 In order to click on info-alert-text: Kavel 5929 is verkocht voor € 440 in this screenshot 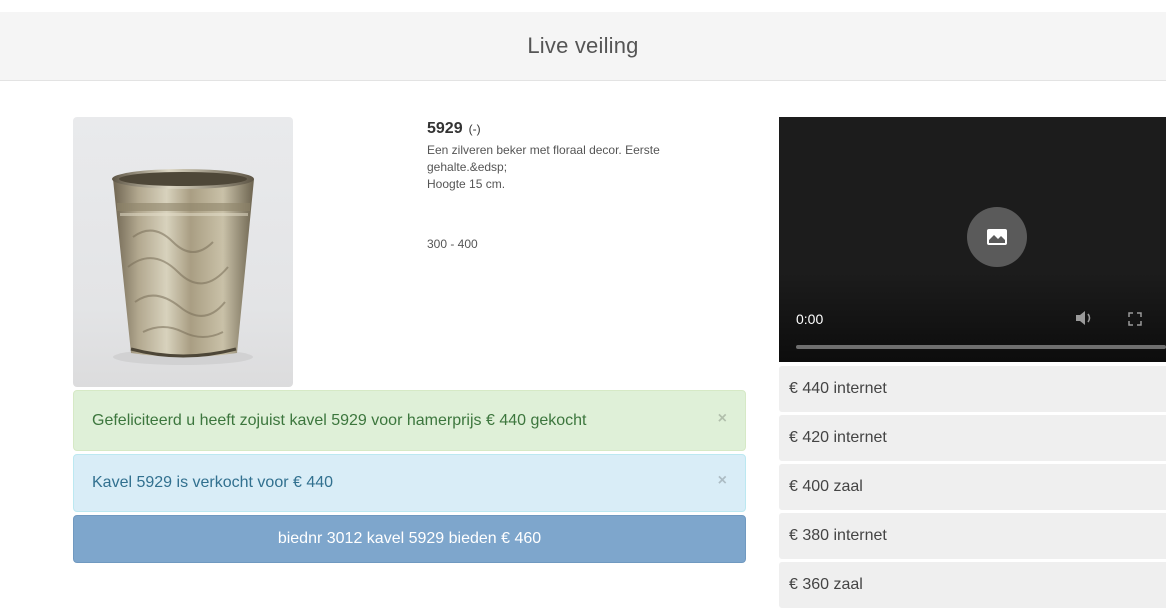, I will do `click(213, 482)`.